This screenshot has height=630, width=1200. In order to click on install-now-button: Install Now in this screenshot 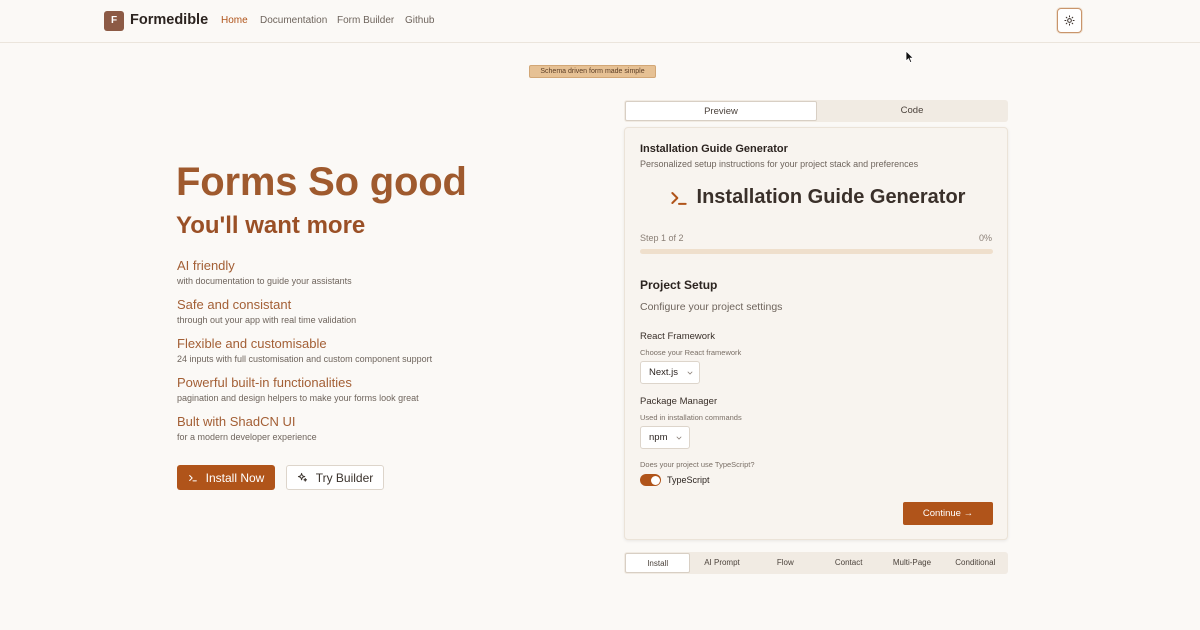, I will do `click(226, 477)`.